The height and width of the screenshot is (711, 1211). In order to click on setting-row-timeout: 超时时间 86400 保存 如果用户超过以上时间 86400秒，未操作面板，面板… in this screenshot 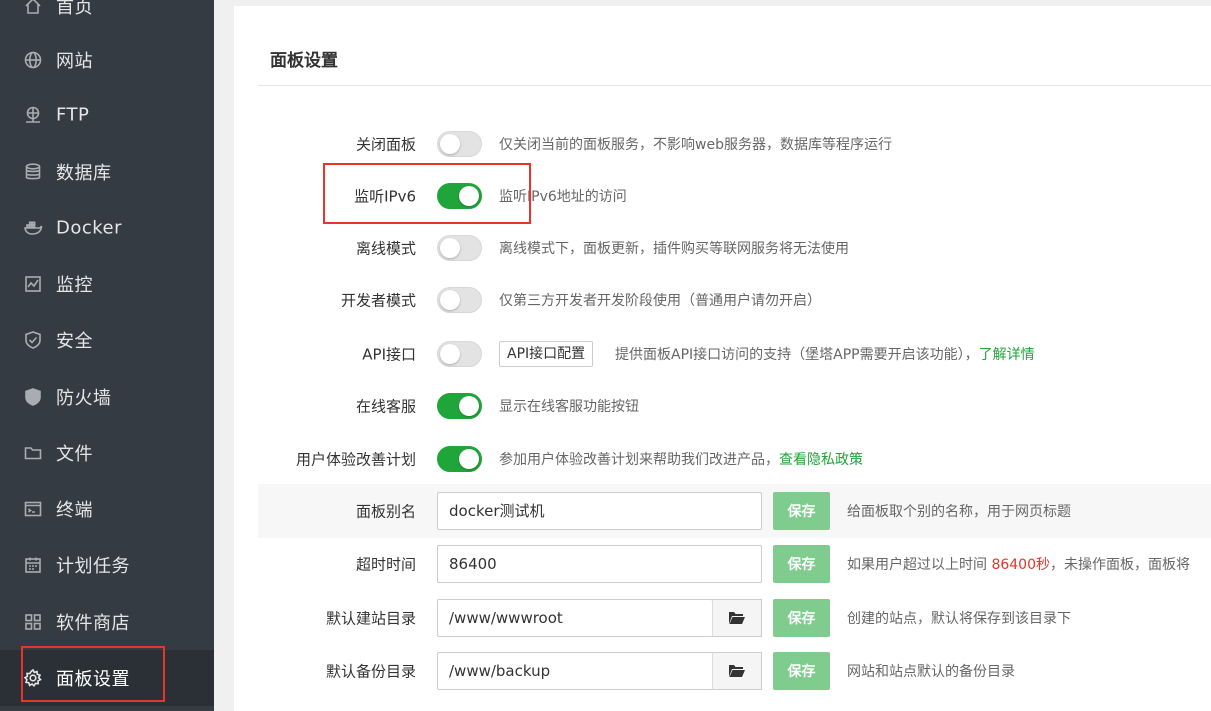, I will do `click(734, 564)`.